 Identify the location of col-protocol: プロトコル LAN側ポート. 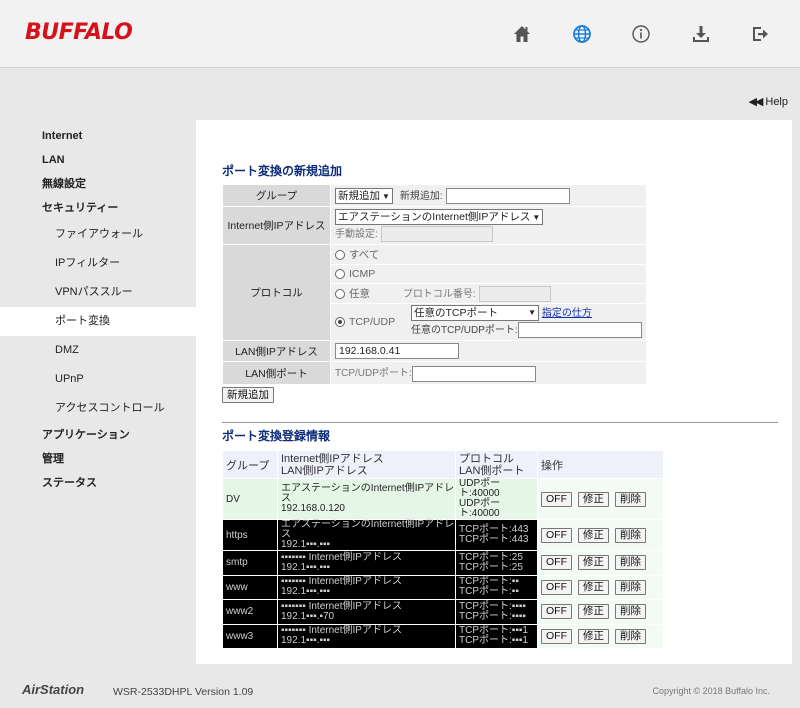
(496, 464).